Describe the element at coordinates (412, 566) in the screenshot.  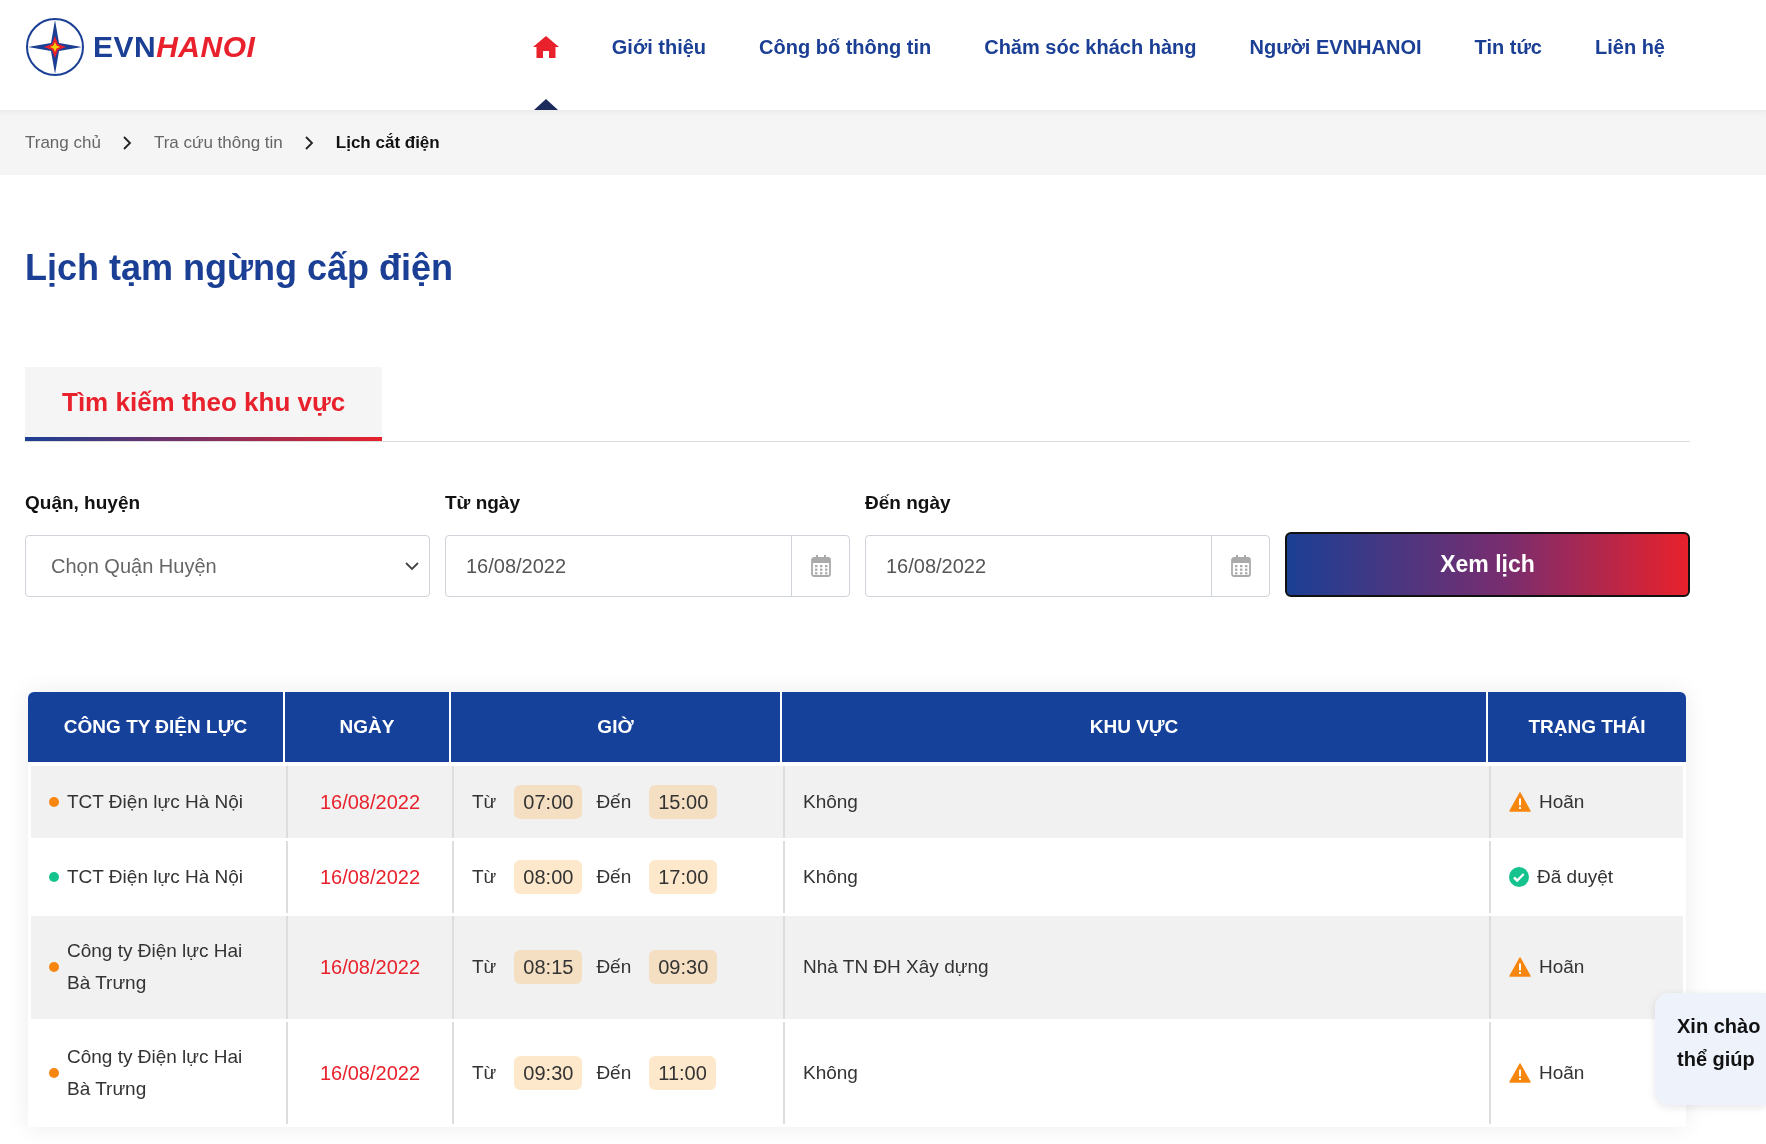
I see `chevron-down-icon` at that location.